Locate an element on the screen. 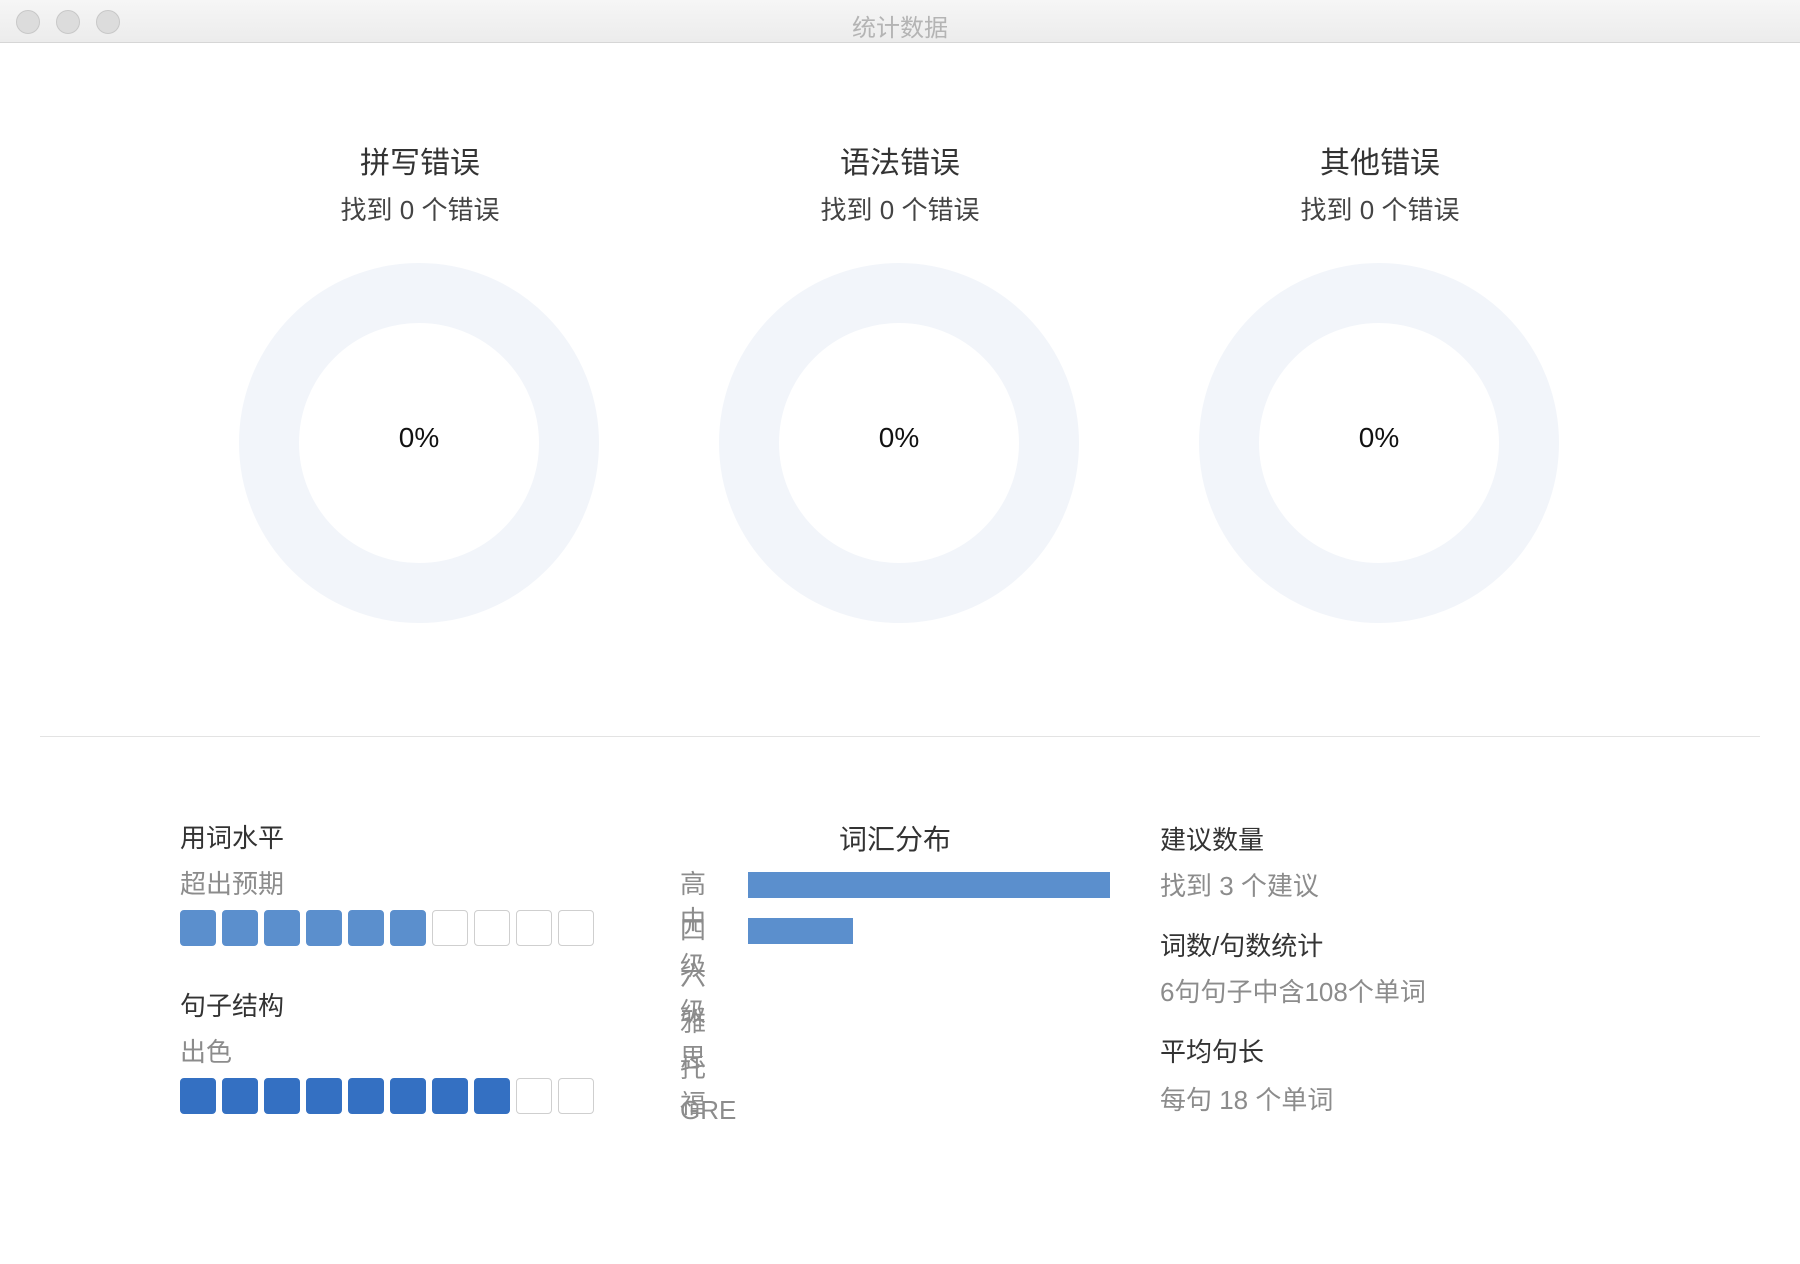 The height and width of the screenshot is (1264, 1800). spelling-errors-count: 找到 0 个错误 is located at coordinates (420, 210).